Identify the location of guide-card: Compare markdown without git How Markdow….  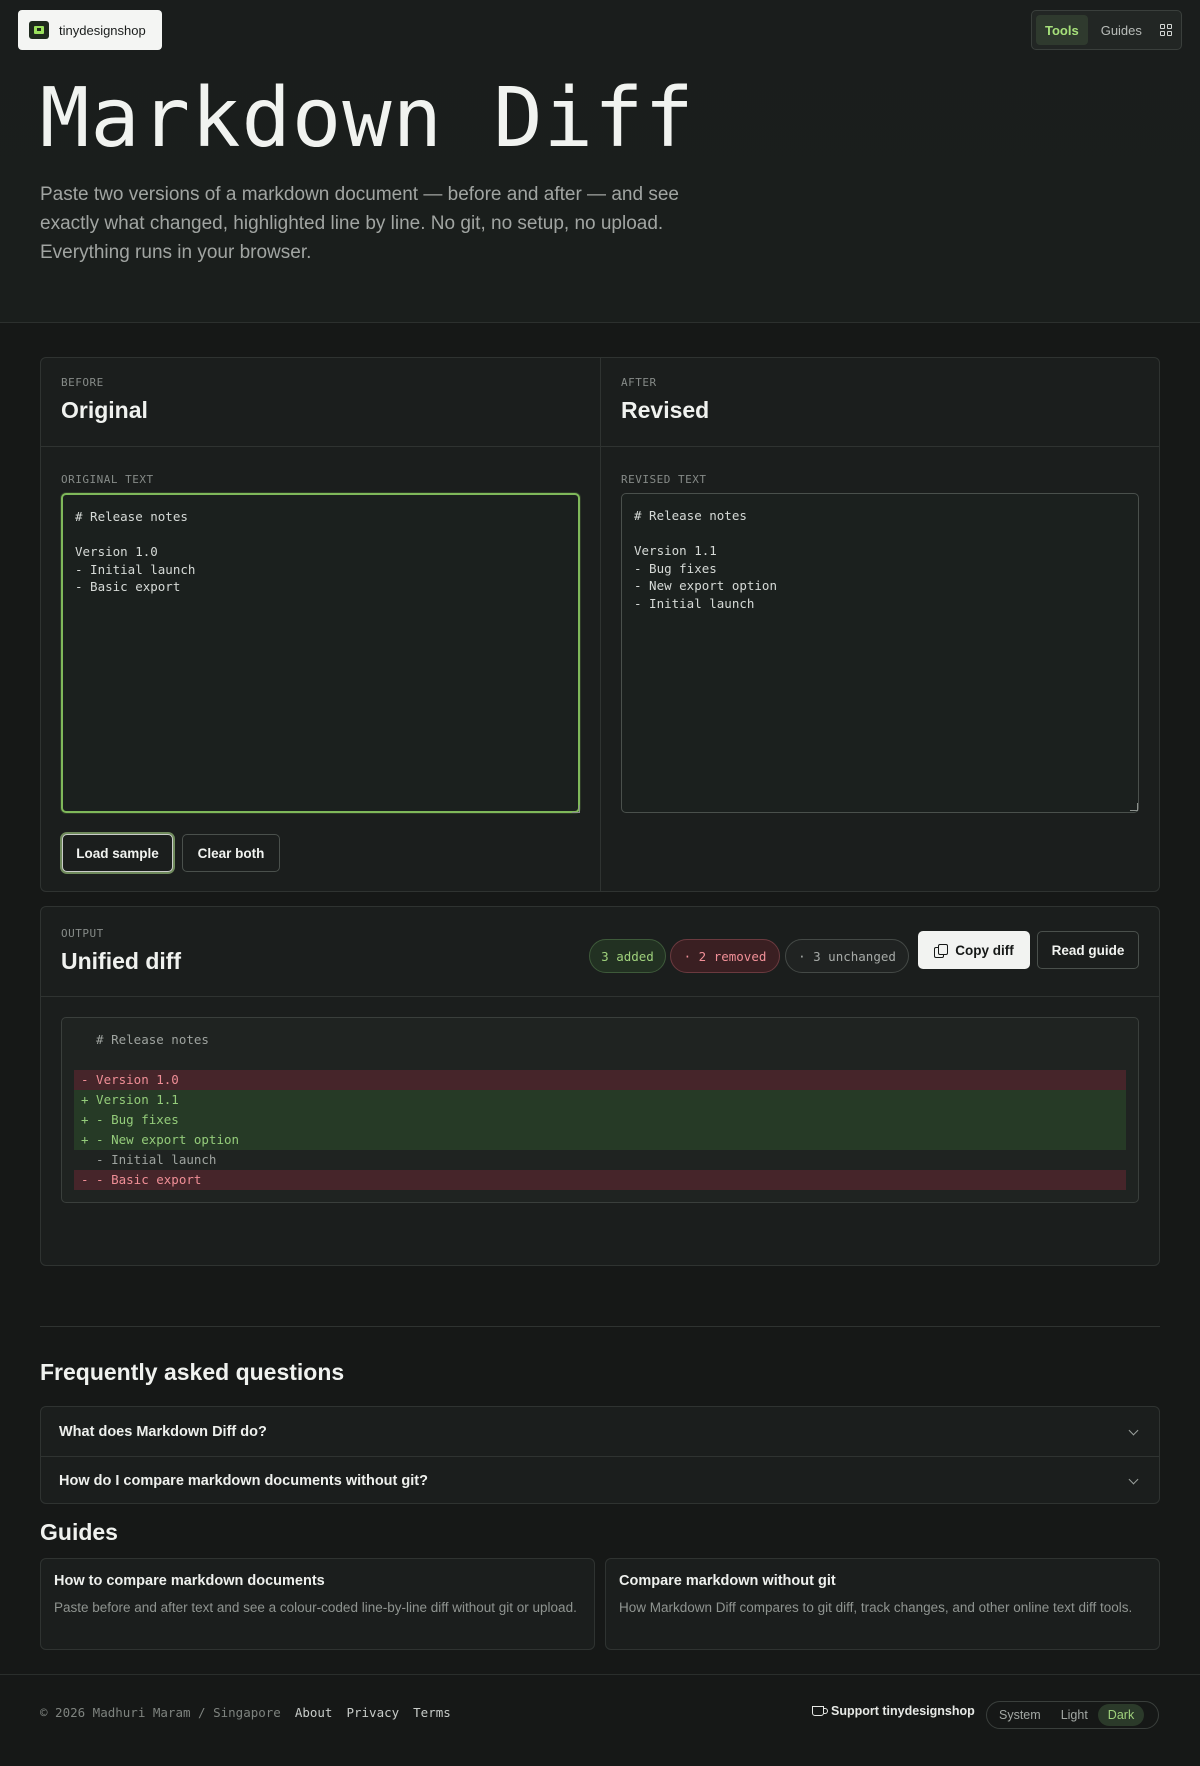
(882, 1604).